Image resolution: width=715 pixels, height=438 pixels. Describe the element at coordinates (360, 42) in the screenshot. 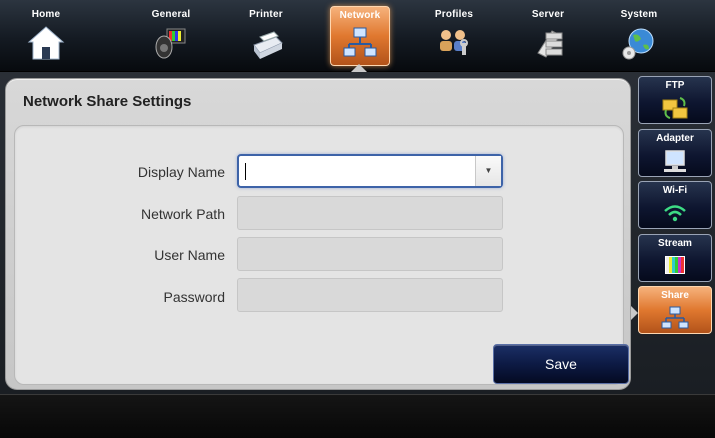

I see `network-icon` at that location.